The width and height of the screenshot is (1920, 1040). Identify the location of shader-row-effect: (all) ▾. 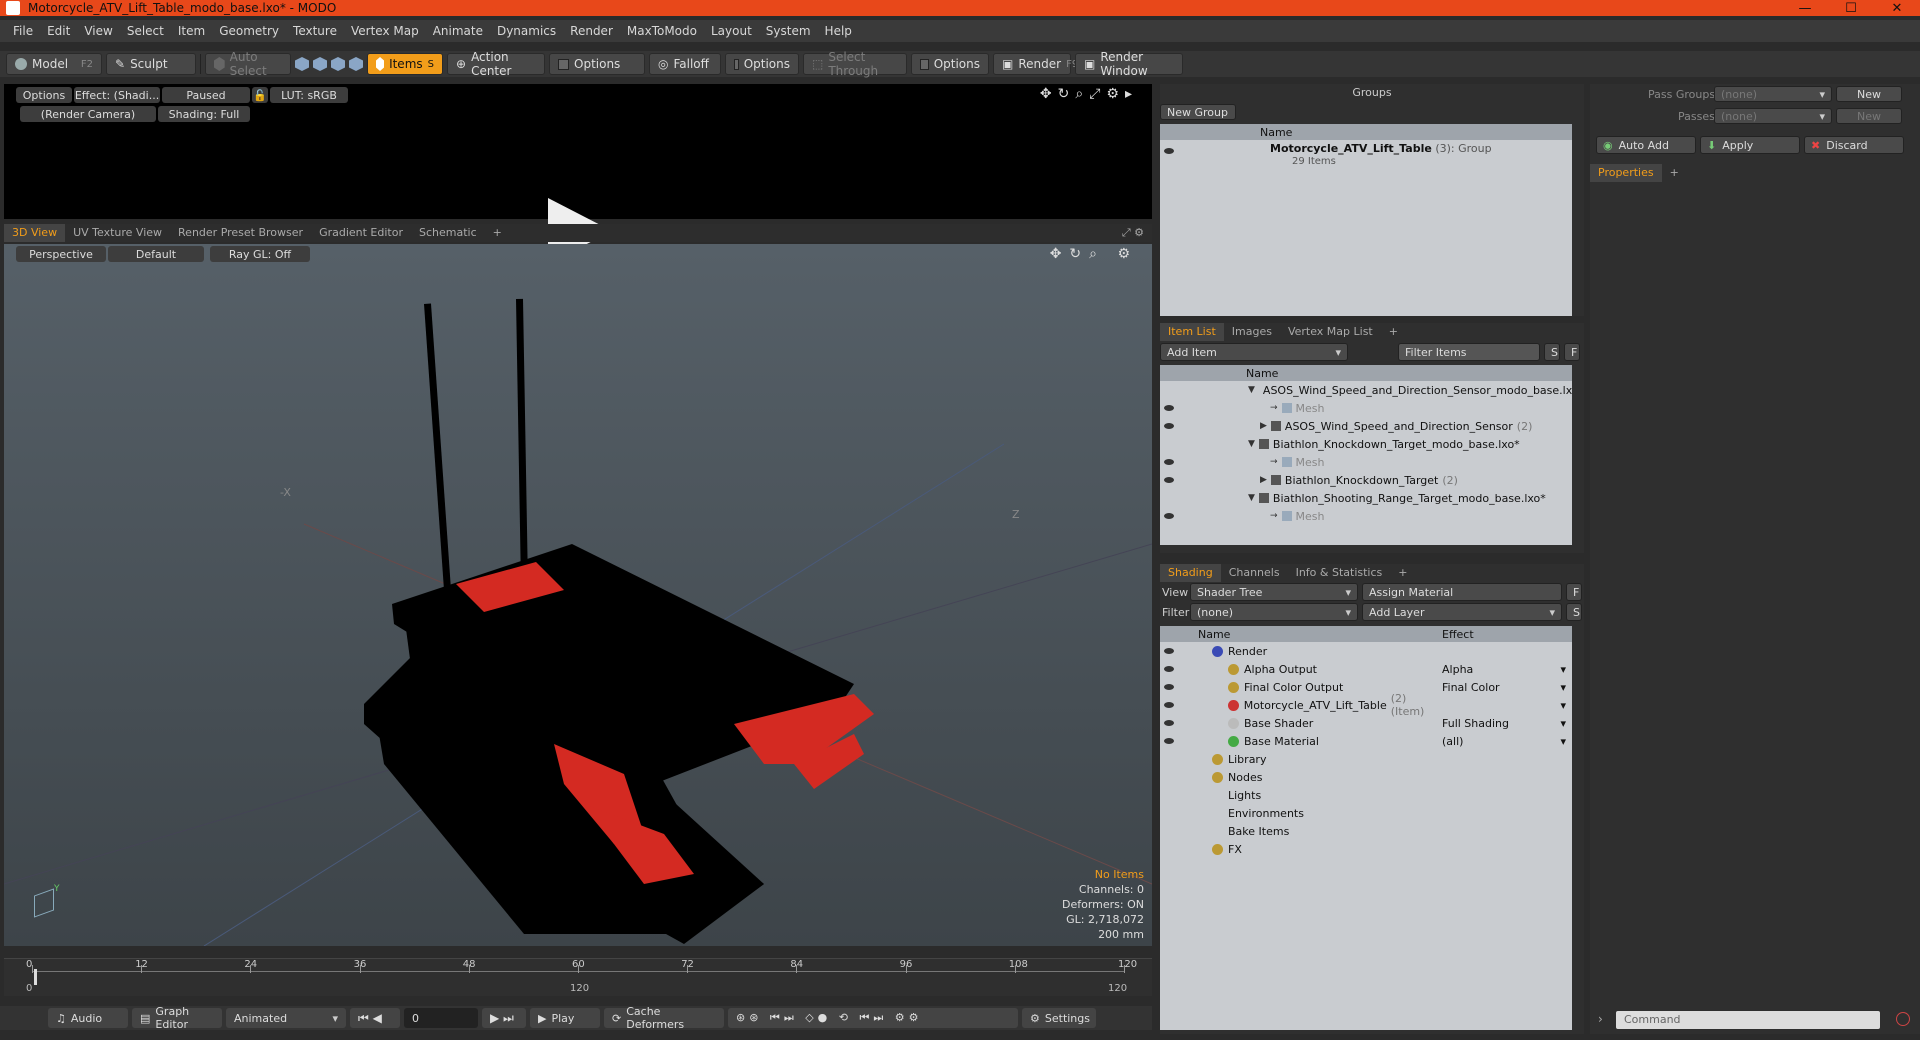
(1507, 741).